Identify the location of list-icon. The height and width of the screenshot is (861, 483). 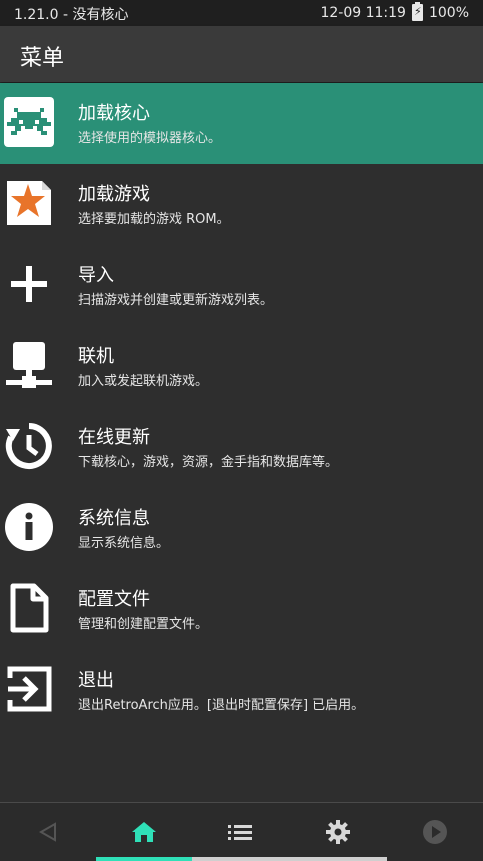
(240, 832).